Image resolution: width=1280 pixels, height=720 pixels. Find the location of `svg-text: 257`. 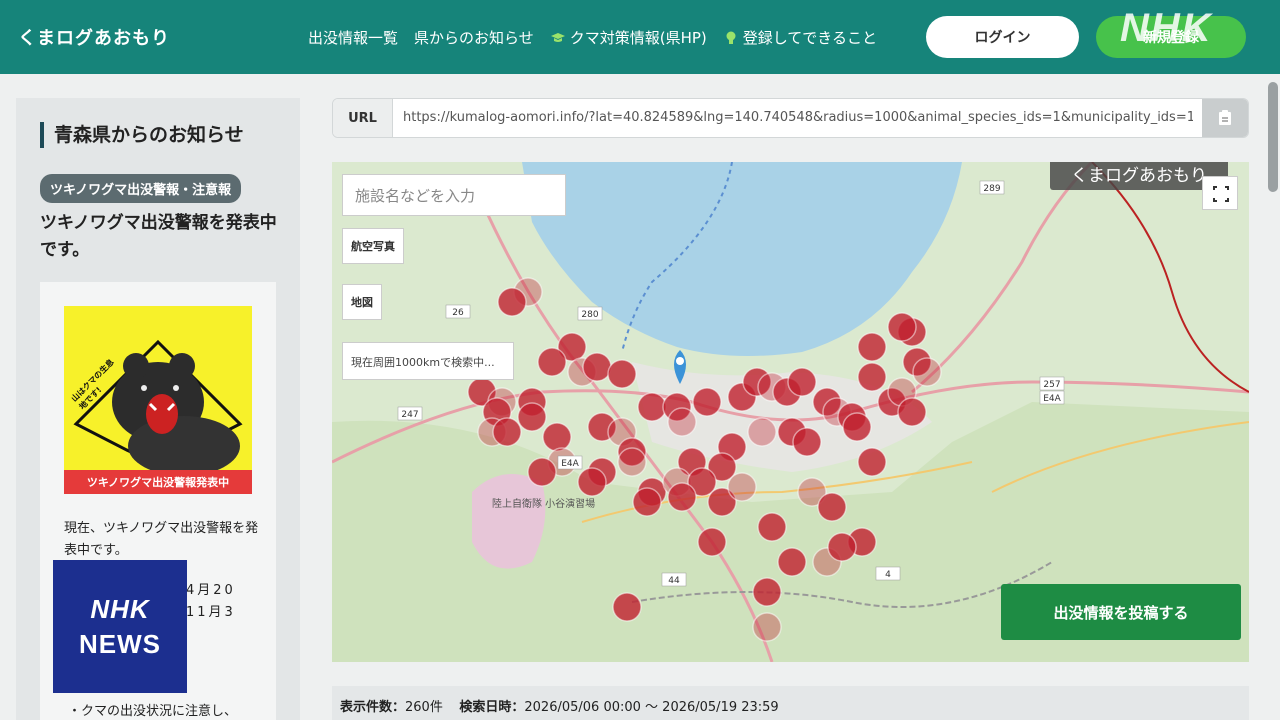

svg-text: 257 is located at coordinates (1051, 385).